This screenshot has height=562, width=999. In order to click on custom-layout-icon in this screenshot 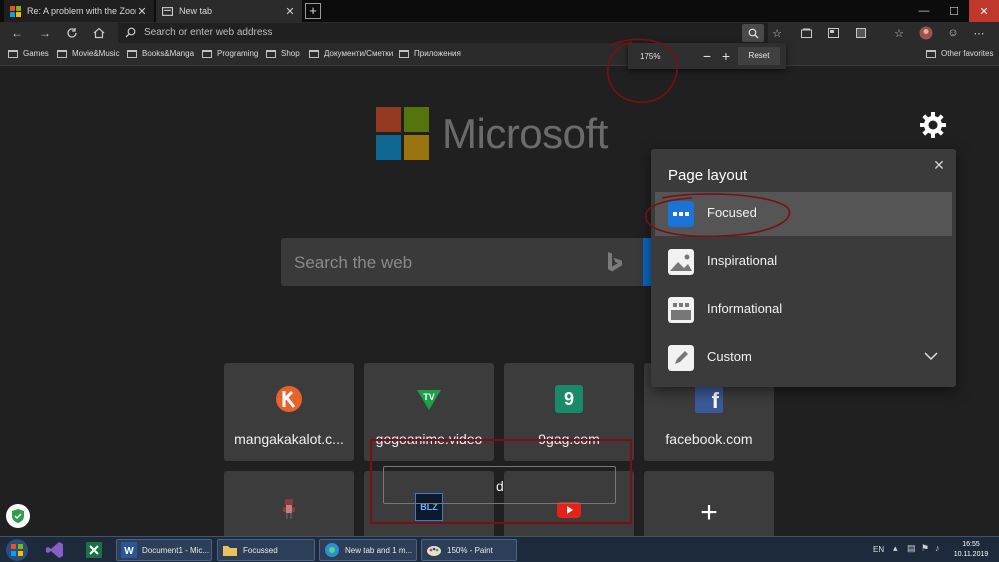, I will do `click(681, 358)`.